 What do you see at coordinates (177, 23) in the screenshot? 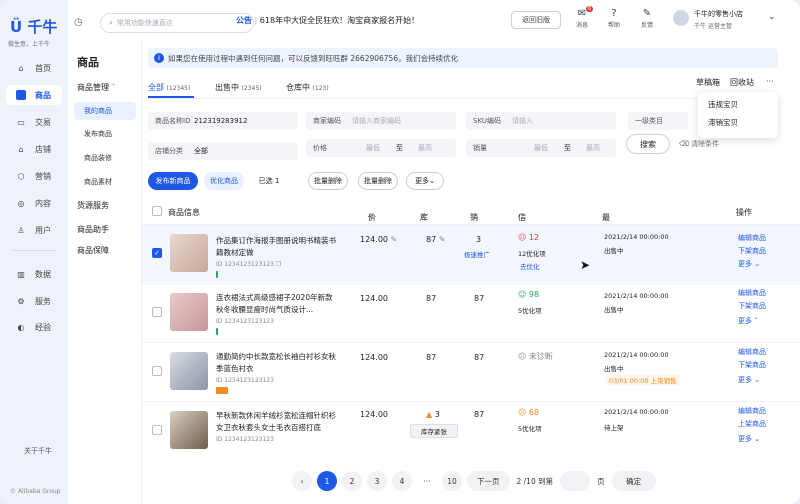
I see `search-input: ⌕ 常用功能快速直达` at bounding box center [177, 23].